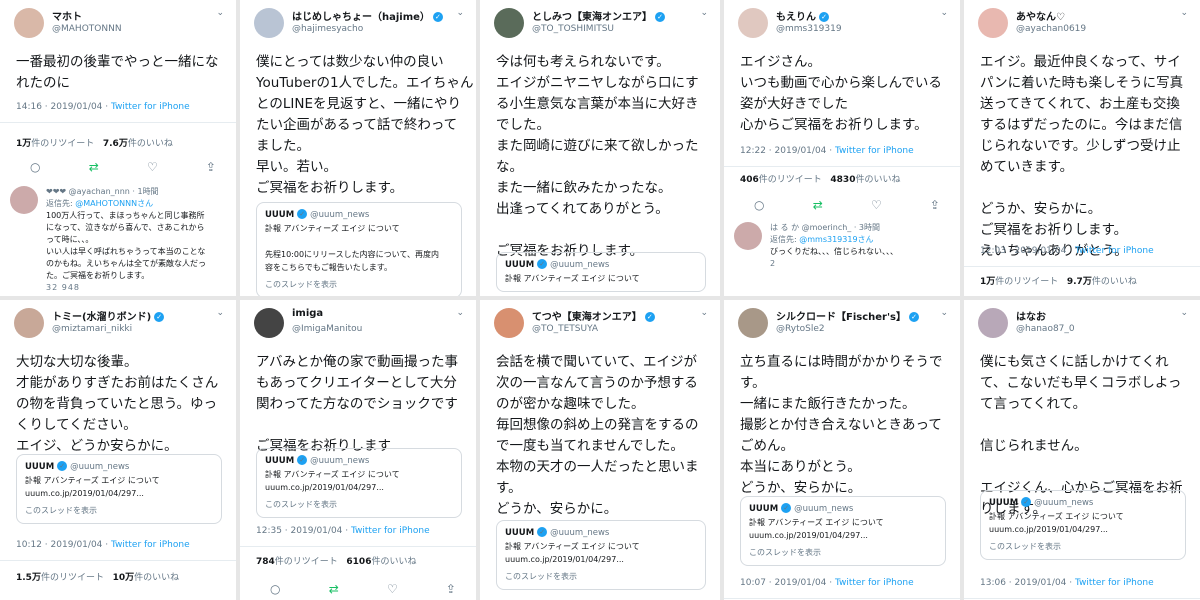  I want to click on like-count: 6106, so click(358, 562).